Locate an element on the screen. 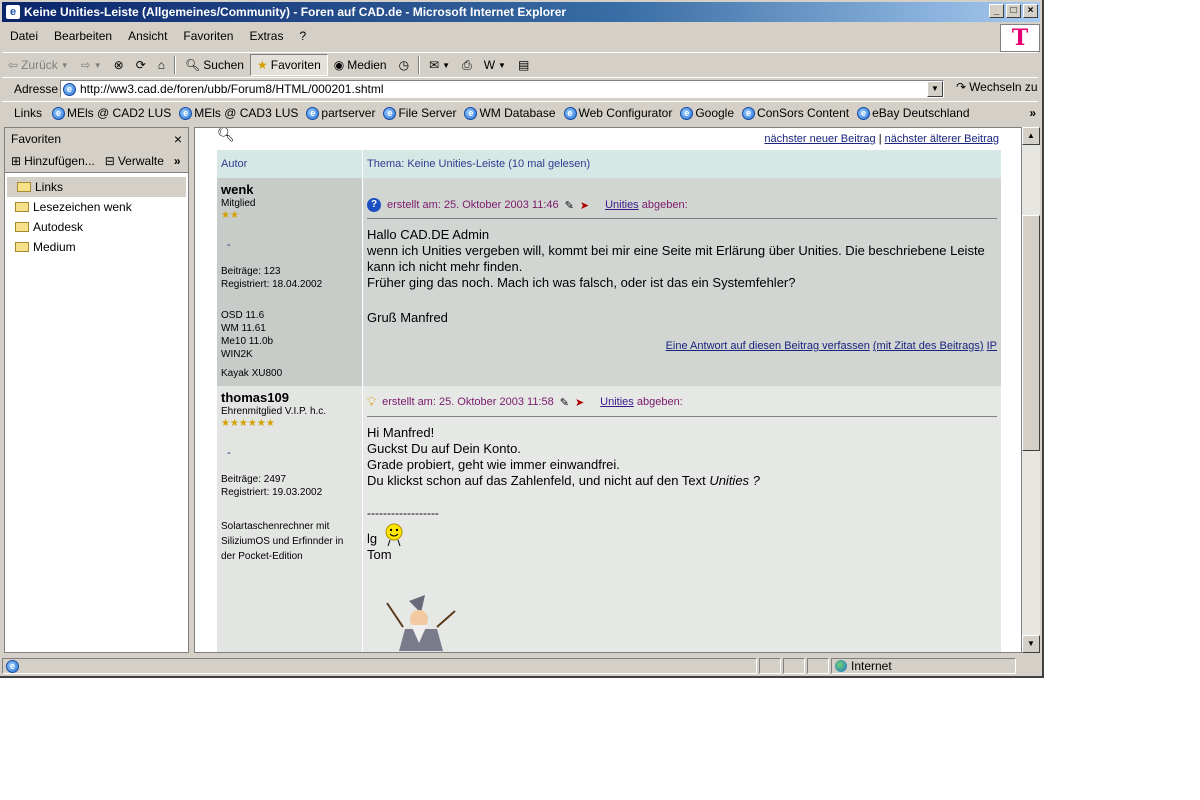 The width and height of the screenshot is (1200, 800). search-label: Suchen is located at coordinates (223, 65).